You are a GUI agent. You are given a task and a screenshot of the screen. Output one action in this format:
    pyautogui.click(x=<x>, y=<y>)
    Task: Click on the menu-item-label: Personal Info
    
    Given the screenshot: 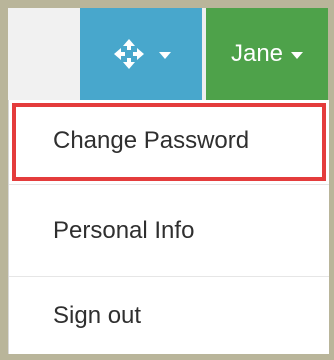 What is the action you would take?
    pyautogui.click(x=124, y=230)
    